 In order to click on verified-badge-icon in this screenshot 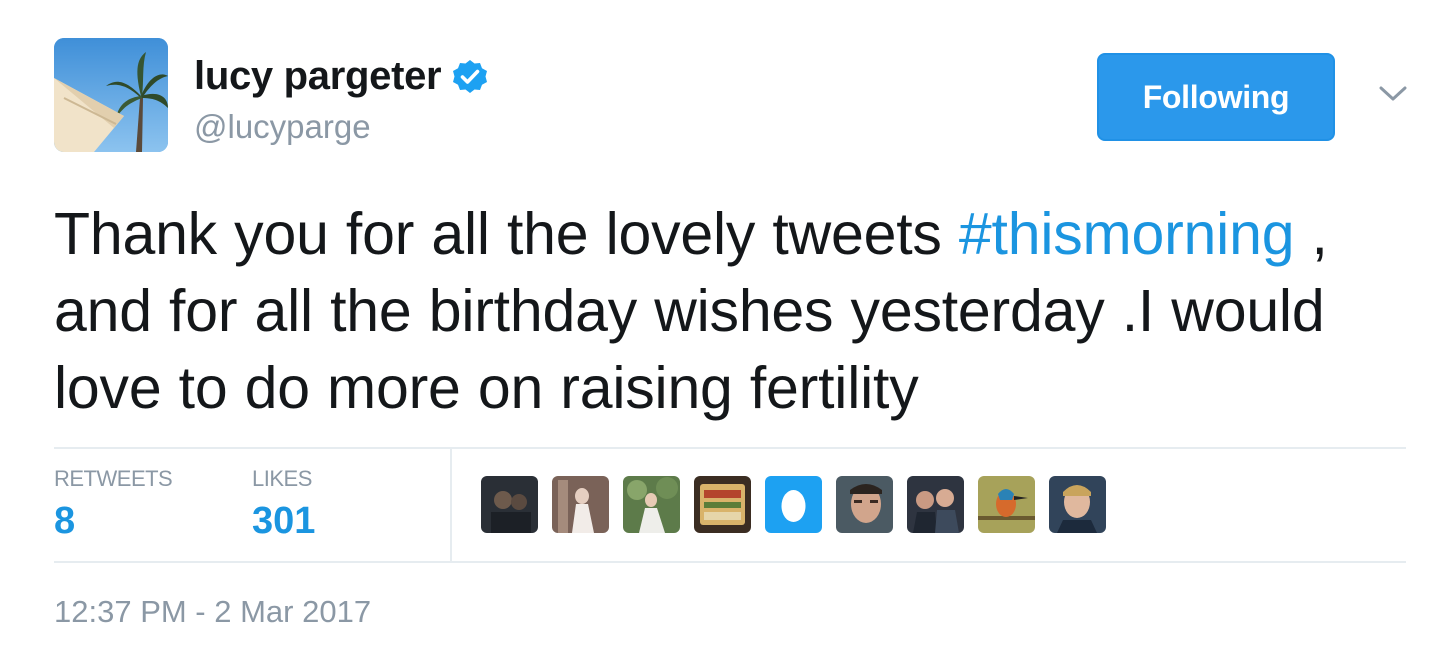, I will do `click(470, 77)`.